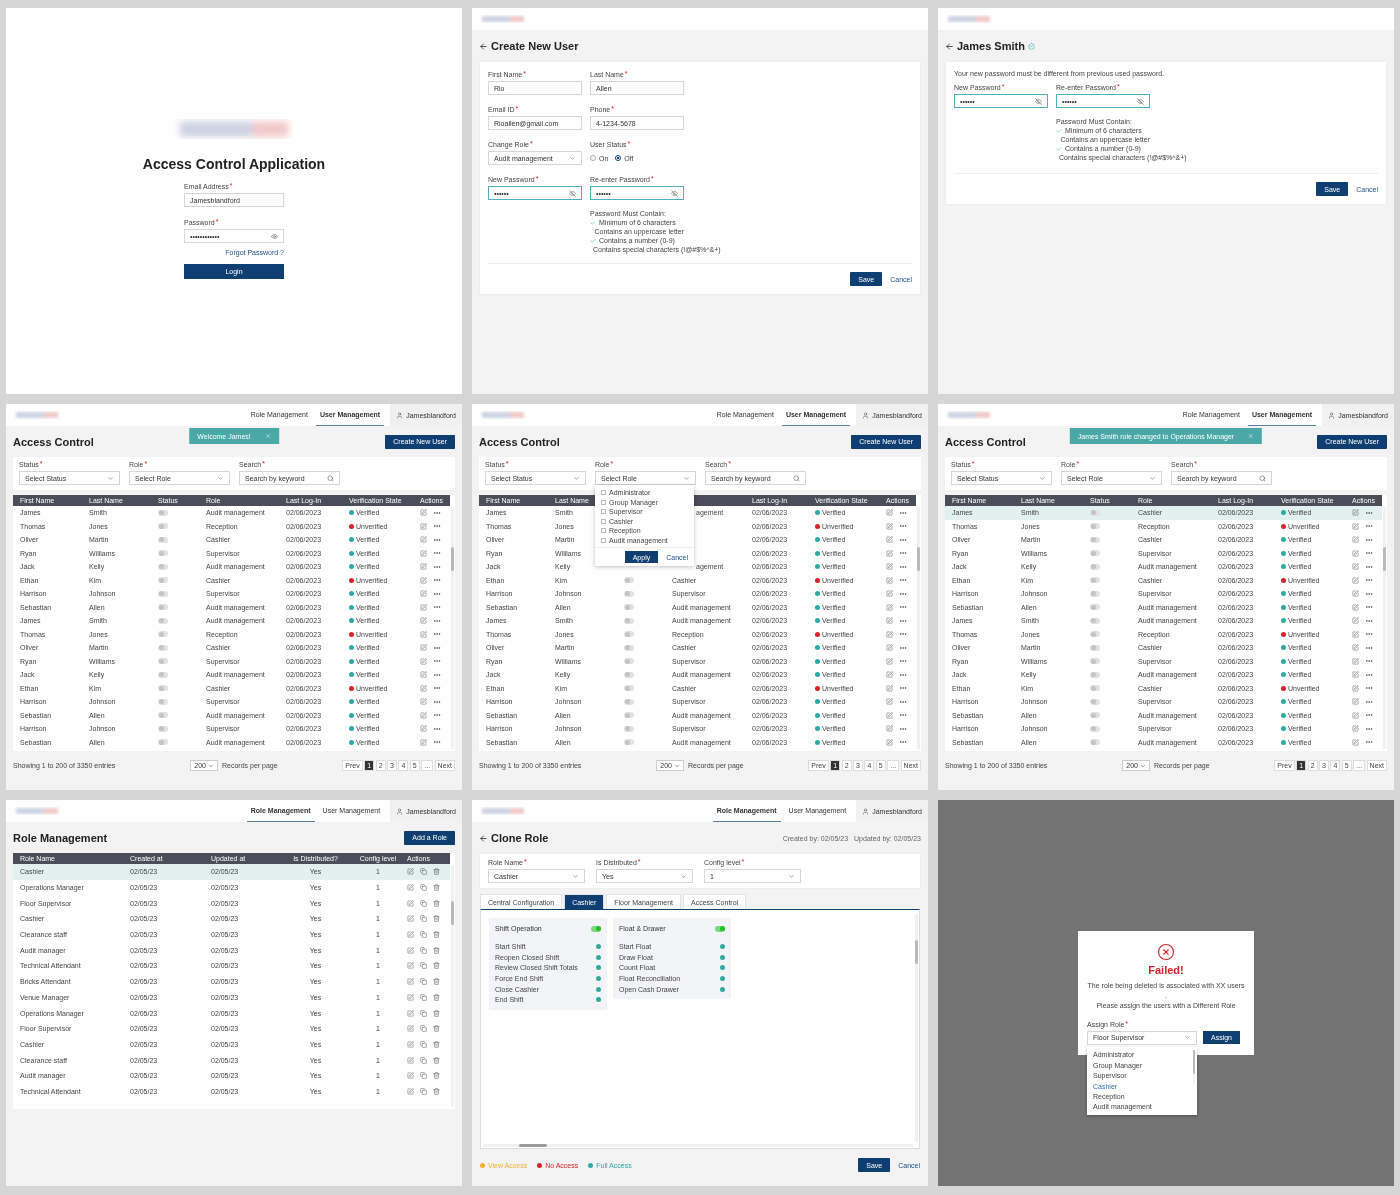 This screenshot has width=1400, height=1195. What do you see at coordinates (596, 928) in the screenshot?
I see `group-toggle` at bounding box center [596, 928].